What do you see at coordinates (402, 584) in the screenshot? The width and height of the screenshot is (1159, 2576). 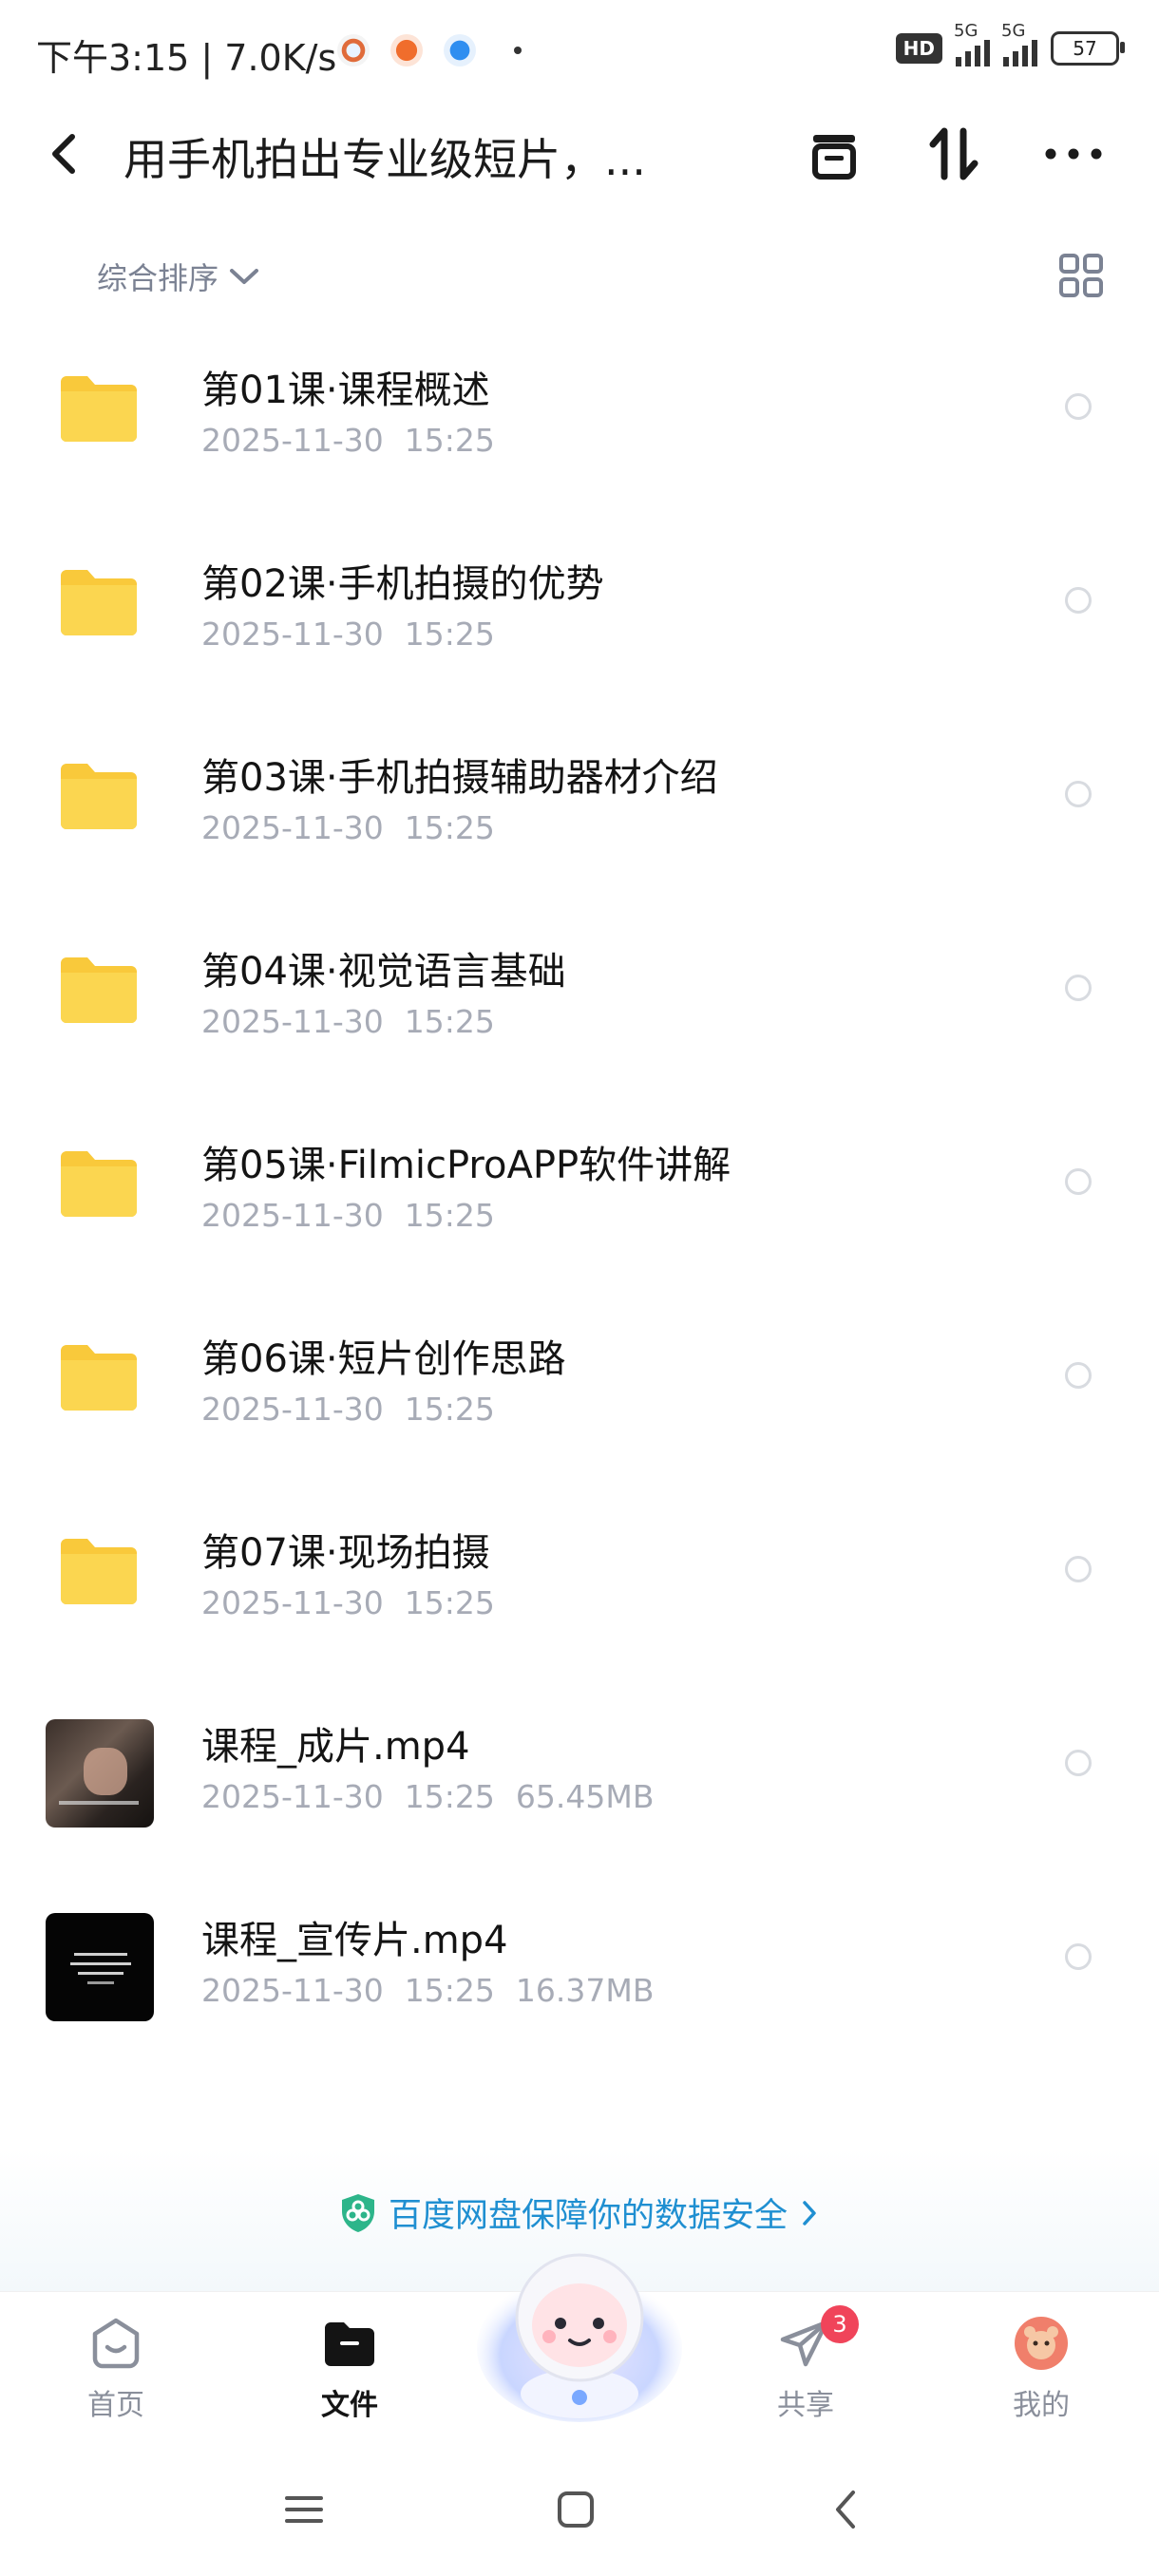 I see `file-name: 第02课·手机拍摄的优势` at bounding box center [402, 584].